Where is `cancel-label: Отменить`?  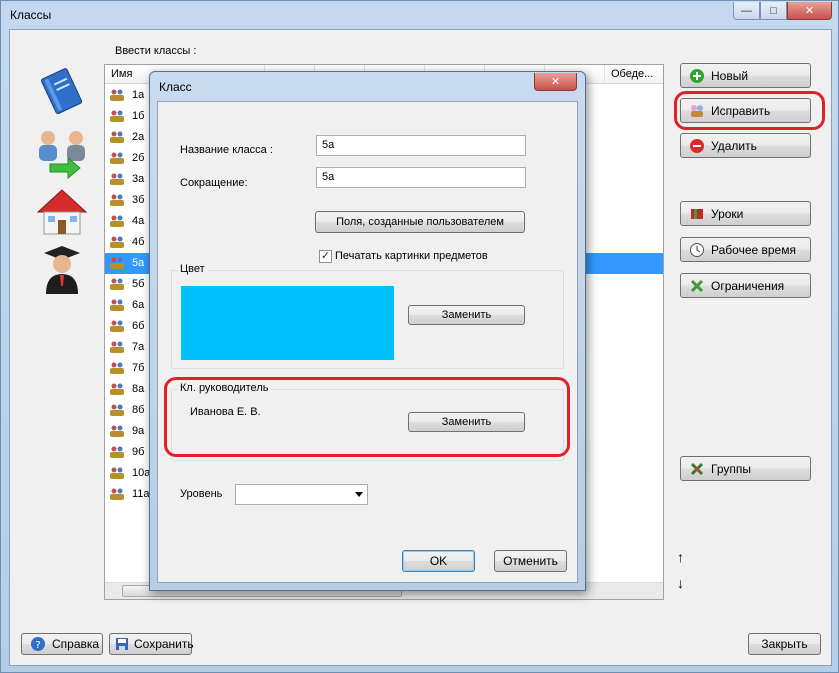 cancel-label: Отменить is located at coordinates (530, 561).